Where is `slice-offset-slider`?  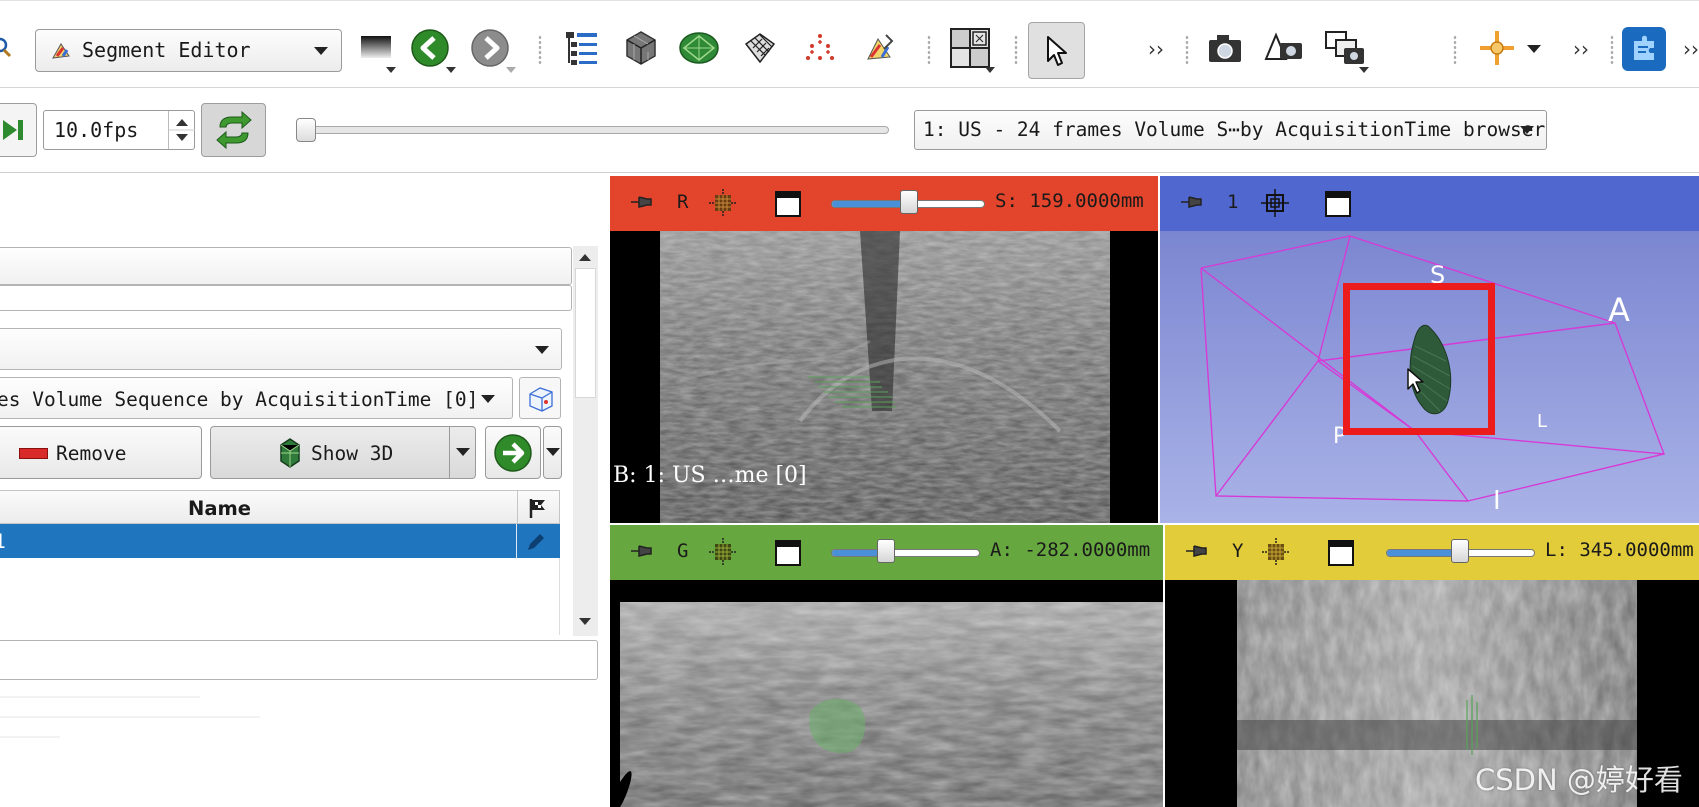 slice-offset-slider is located at coordinates (905, 553).